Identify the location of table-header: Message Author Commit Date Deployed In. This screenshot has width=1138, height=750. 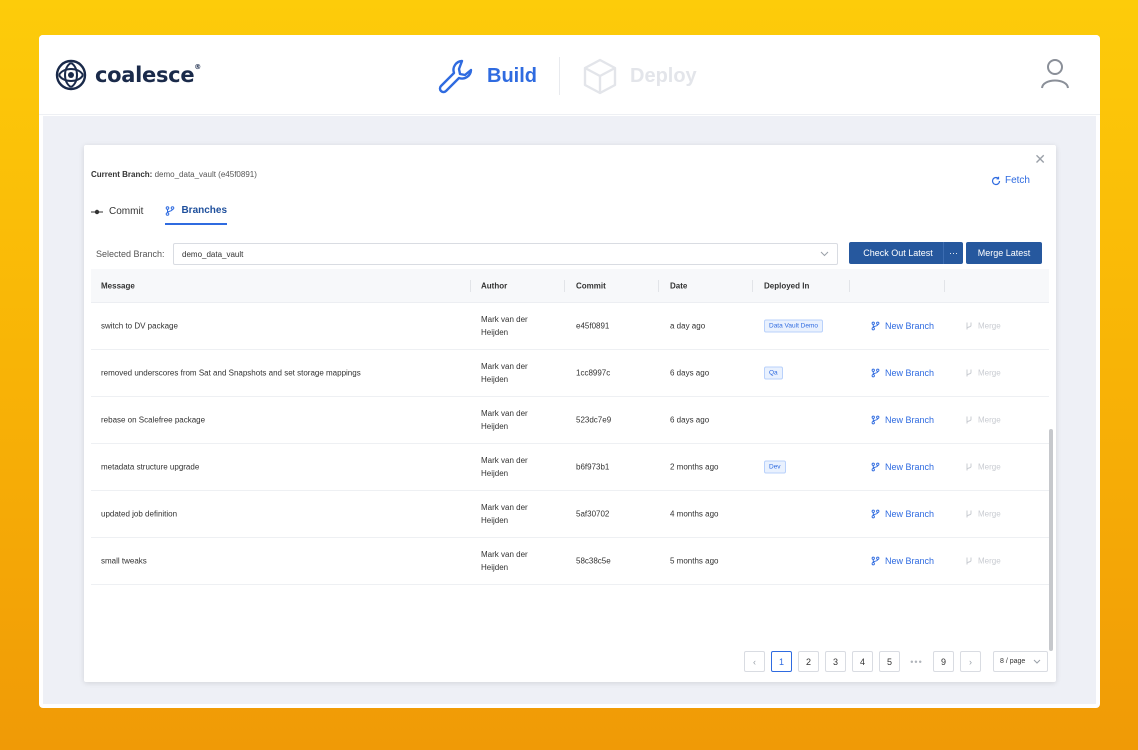
(570, 286).